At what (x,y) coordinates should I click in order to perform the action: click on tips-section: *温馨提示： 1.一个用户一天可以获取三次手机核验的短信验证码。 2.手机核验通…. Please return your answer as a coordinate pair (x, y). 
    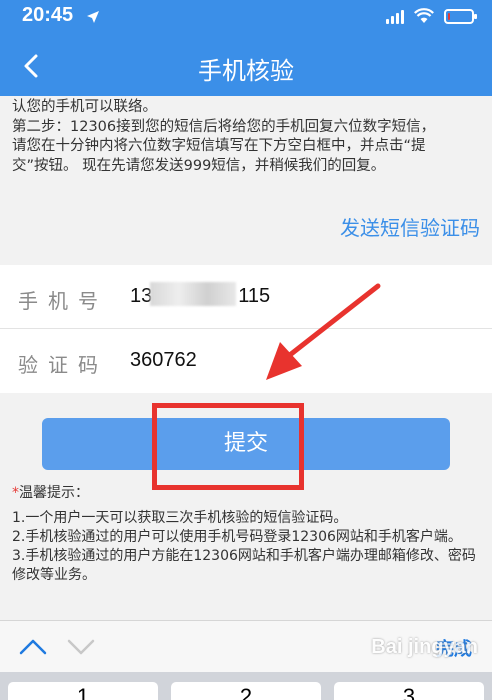
    Looking at the image, I should click on (247, 534).